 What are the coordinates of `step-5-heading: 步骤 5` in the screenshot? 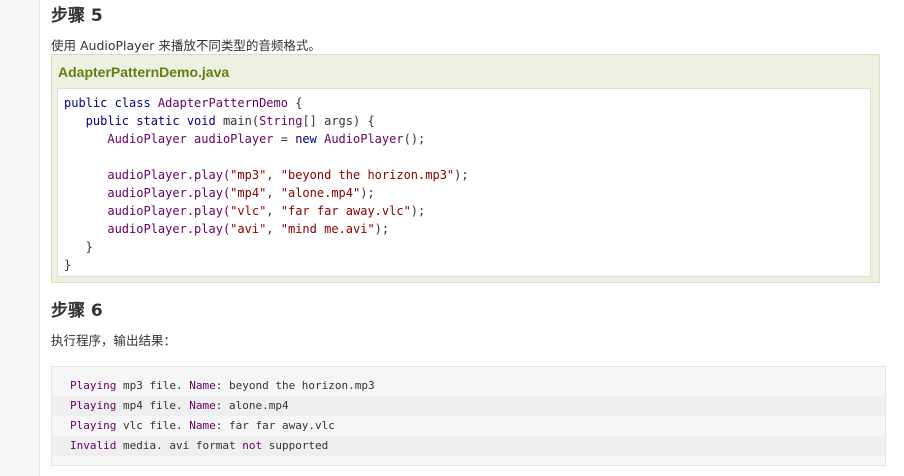 It's located at (77, 16).